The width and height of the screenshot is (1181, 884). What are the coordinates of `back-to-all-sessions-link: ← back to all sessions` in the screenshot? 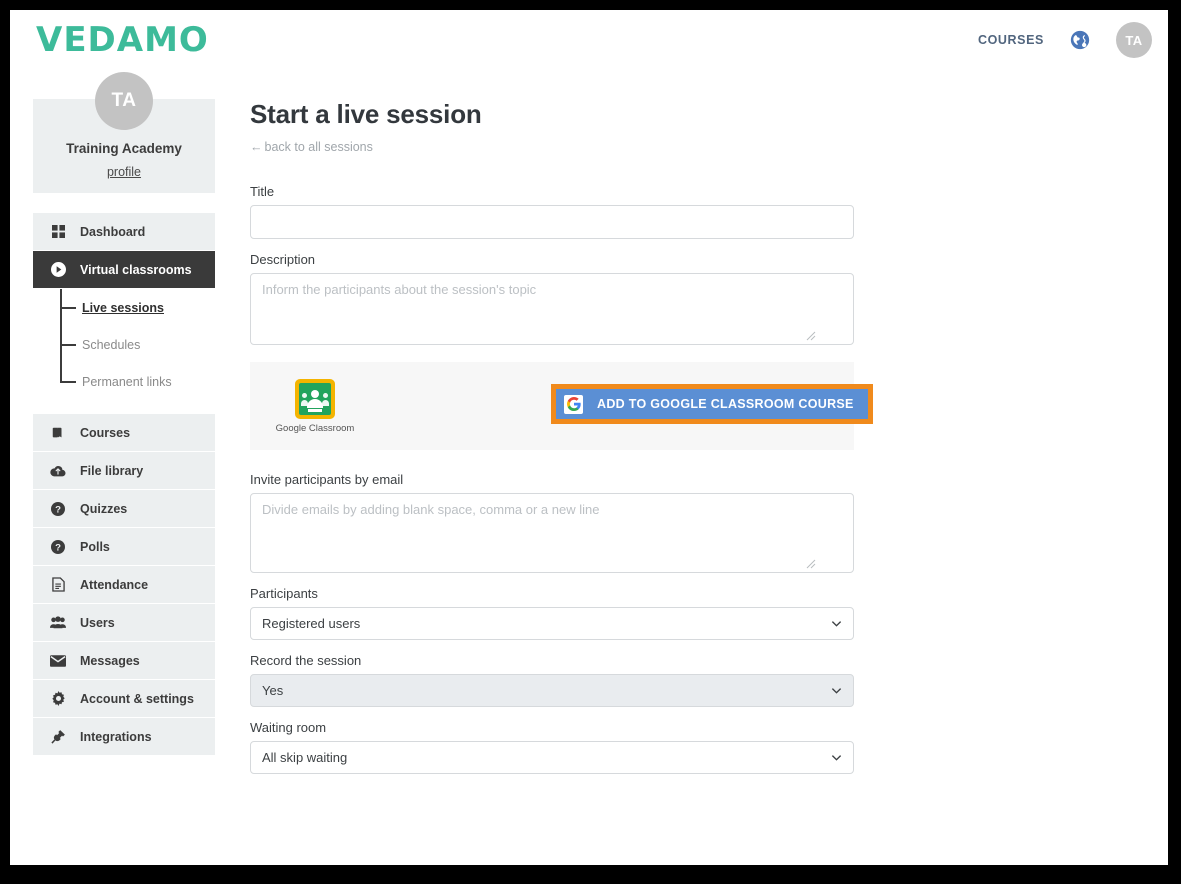 It's located at (570, 147).